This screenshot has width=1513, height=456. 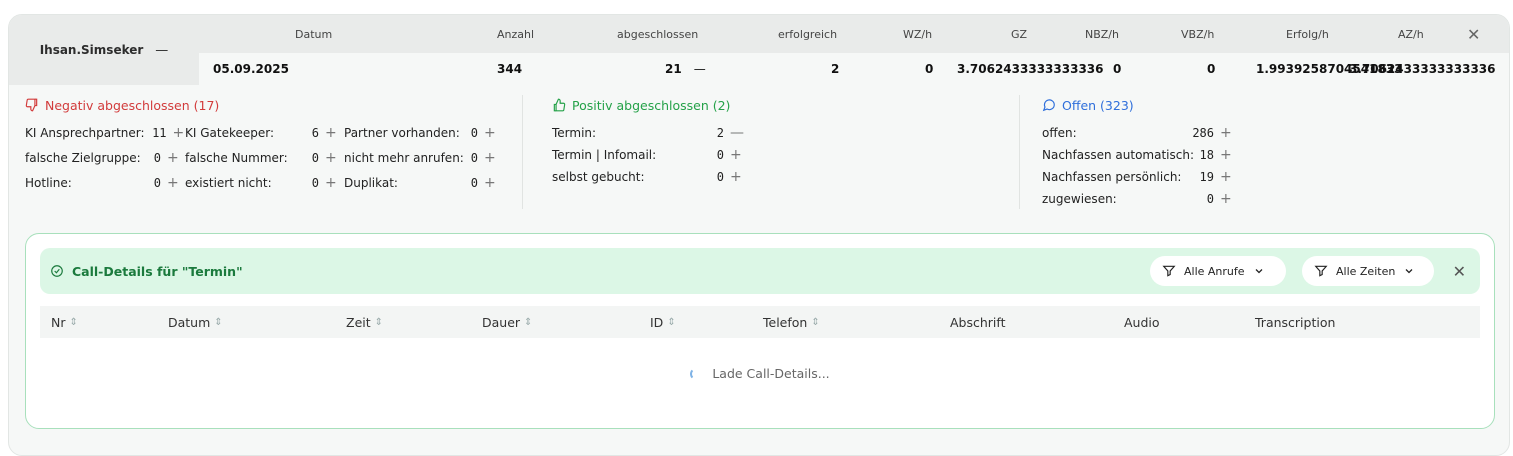 What do you see at coordinates (1142, 322) in the screenshot?
I see `column-header-audio: Audio` at bounding box center [1142, 322].